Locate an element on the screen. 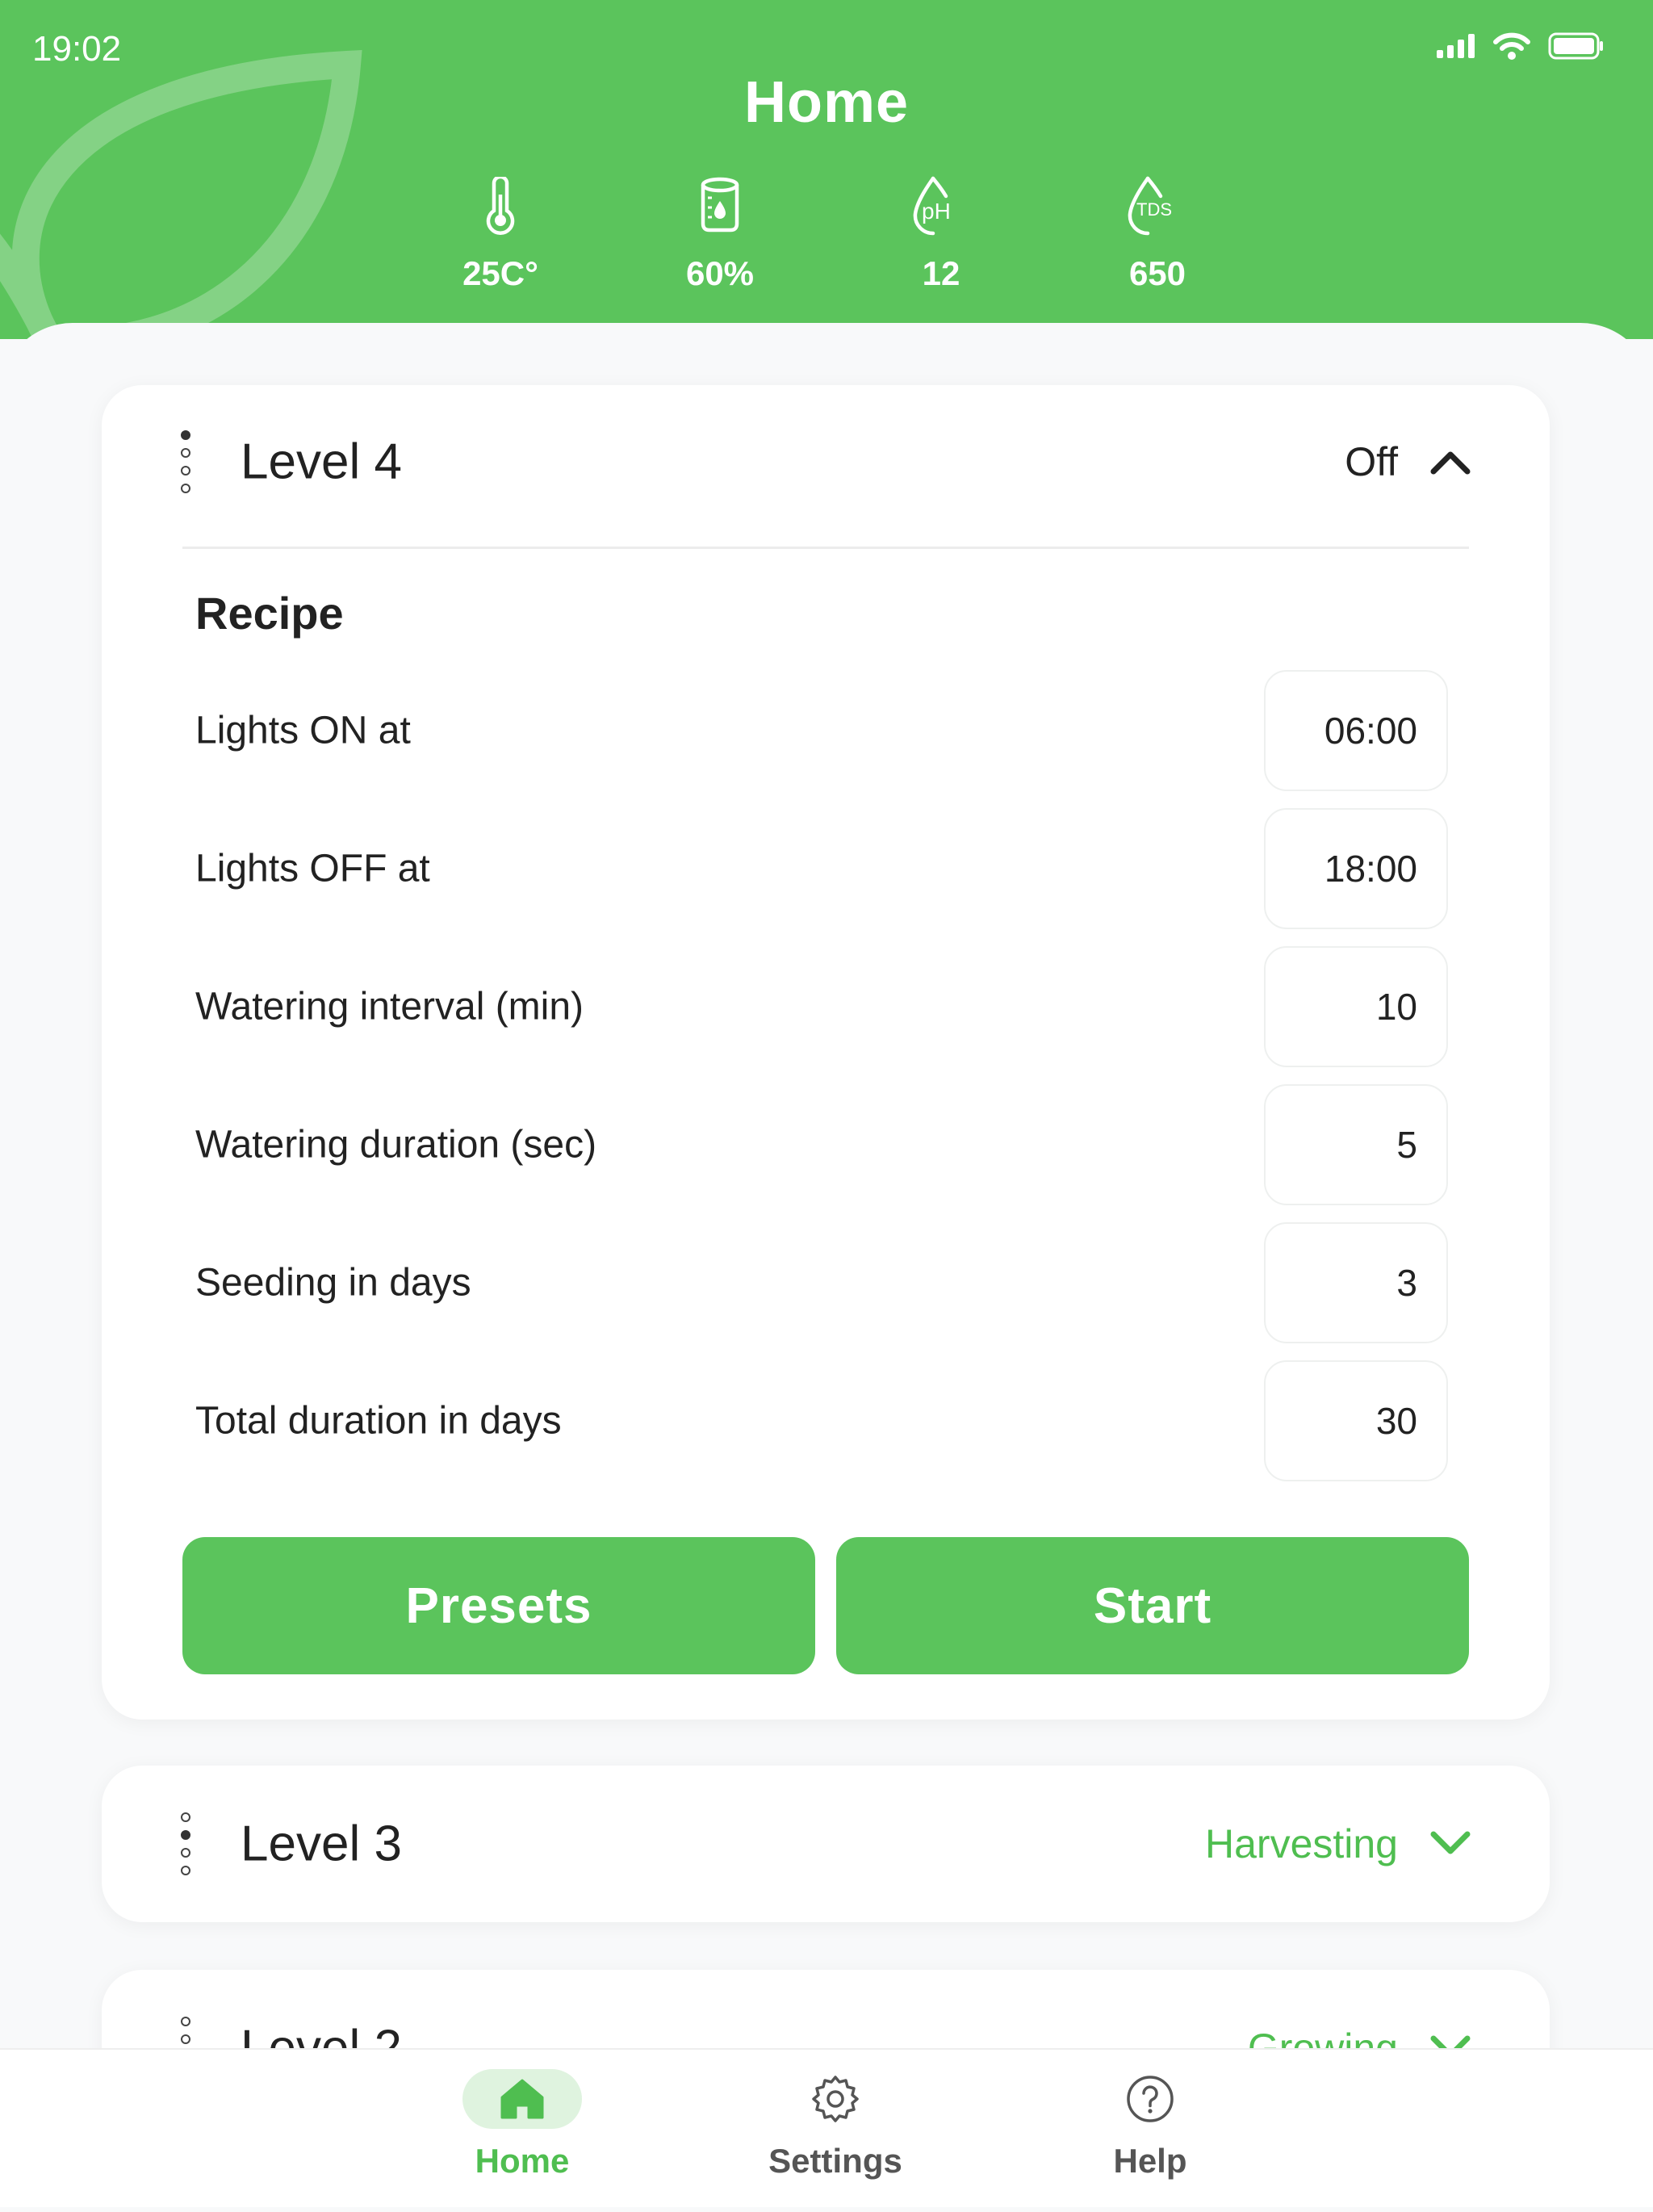  tds-value: 650 is located at coordinates (1157, 273).